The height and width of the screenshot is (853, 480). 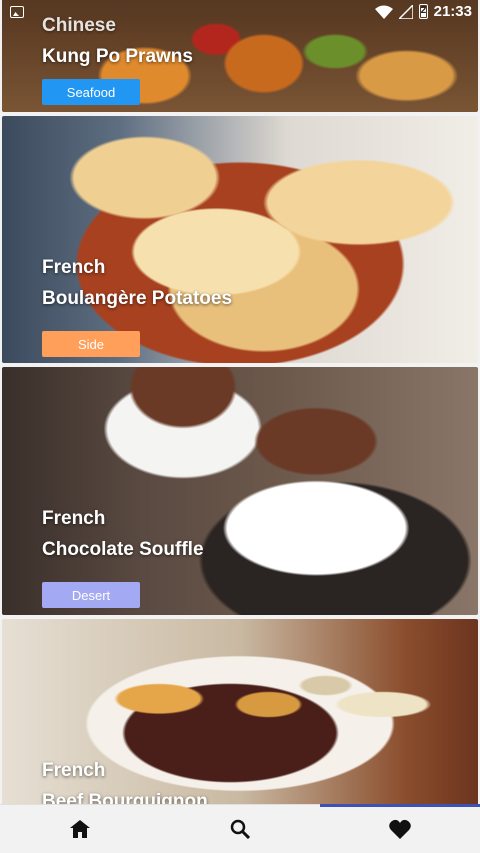 I want to click on battery-icon: 2, so click(x=423, y=11).